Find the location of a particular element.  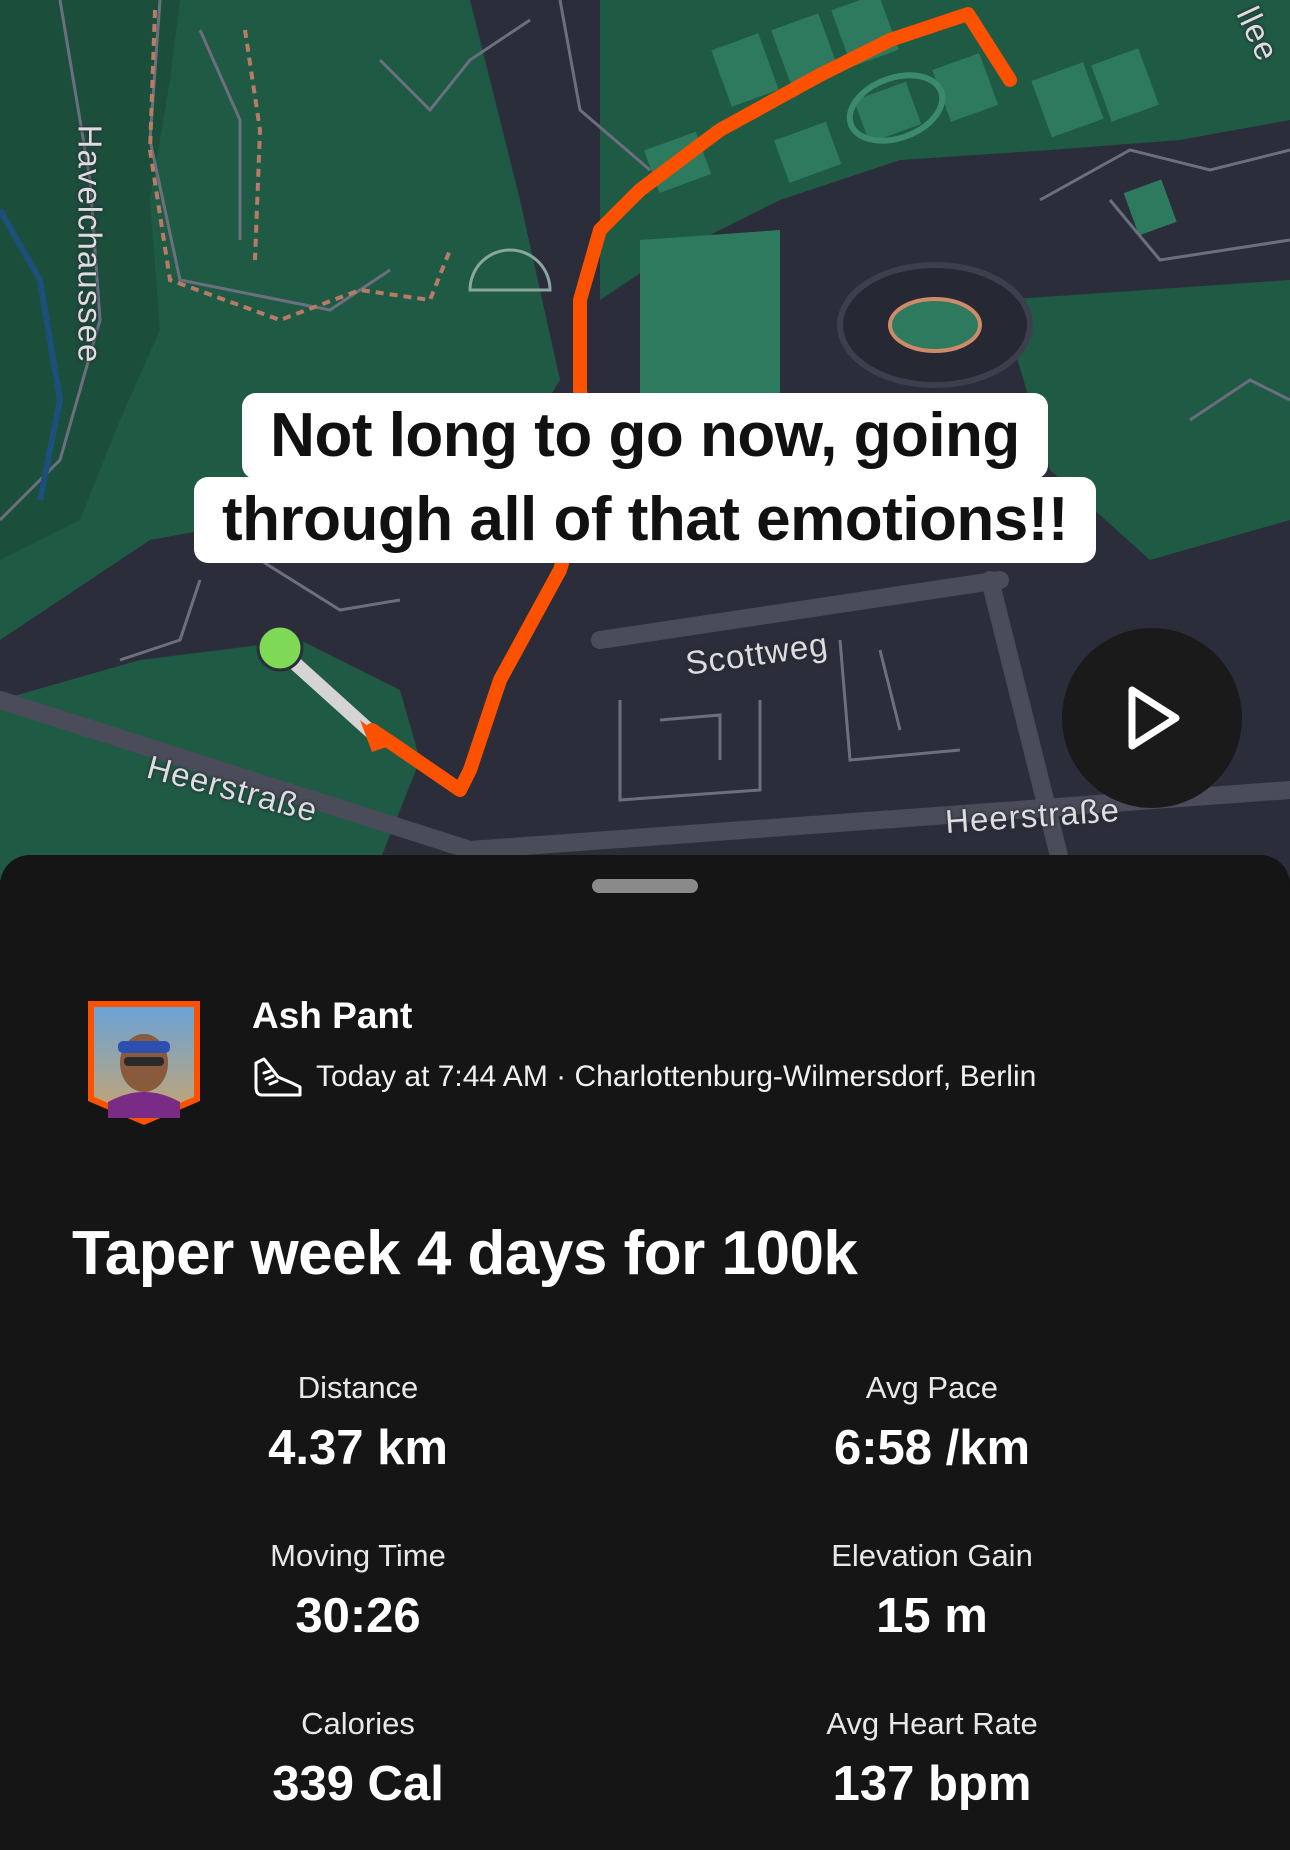

stat-distance: Distance 4.37 km is located at coordinates (358, 1423).